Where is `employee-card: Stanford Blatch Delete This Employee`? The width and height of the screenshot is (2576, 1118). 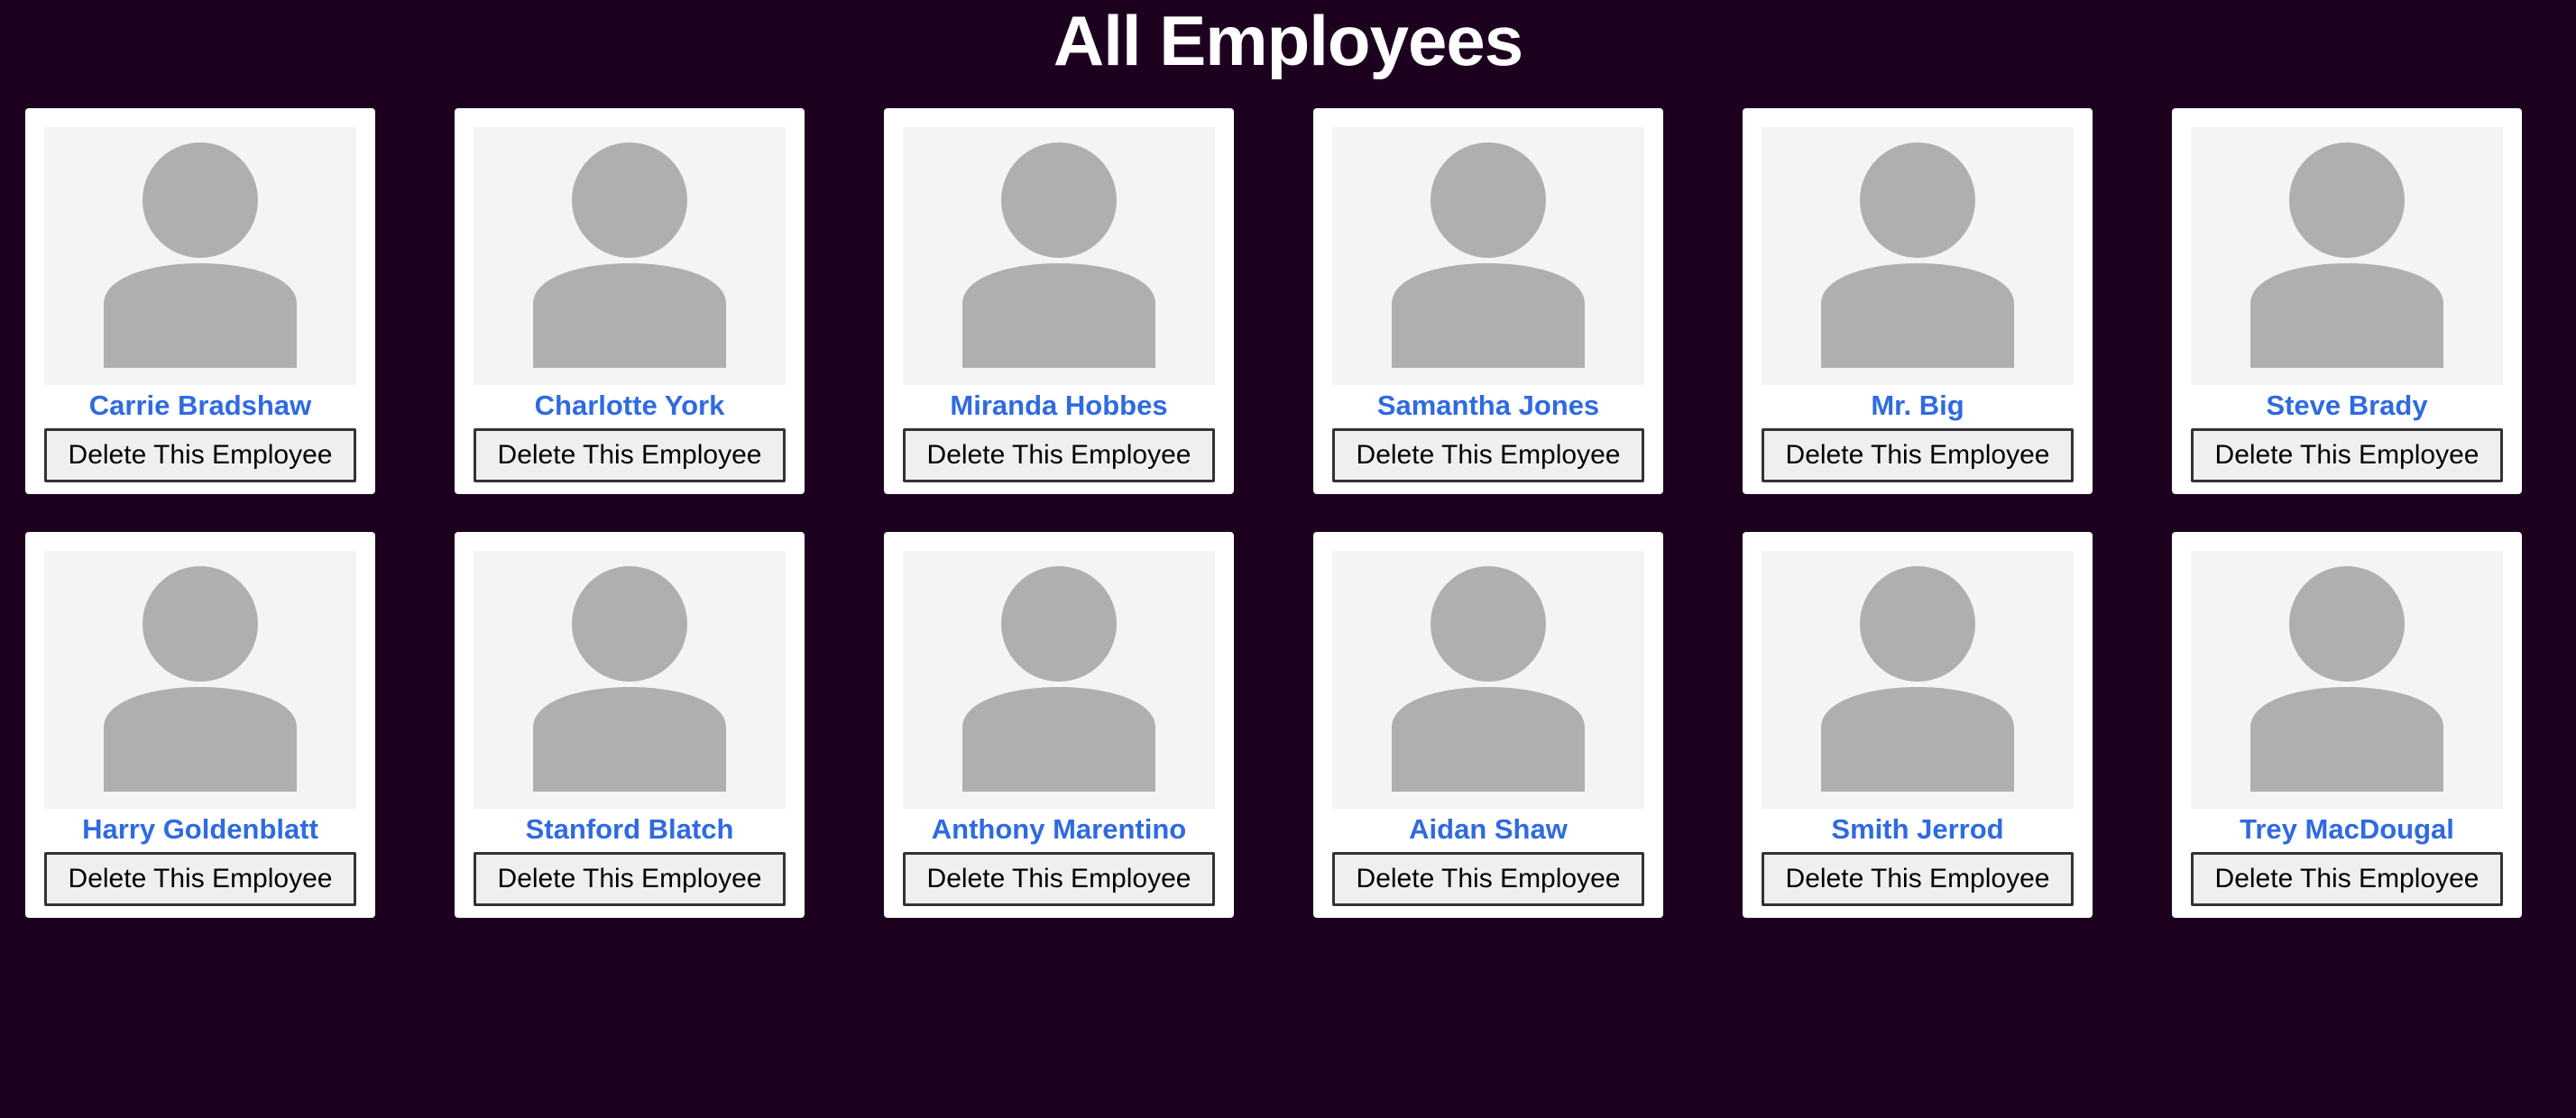
employee-card: Stanford Blatch Delete This Employee is located at coordinates (630, 725).